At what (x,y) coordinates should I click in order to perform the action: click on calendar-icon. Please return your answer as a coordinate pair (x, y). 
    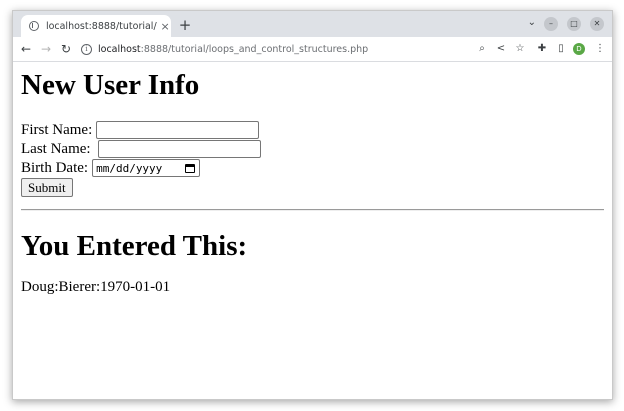
    Looking at the image, I should click on (190, 168).